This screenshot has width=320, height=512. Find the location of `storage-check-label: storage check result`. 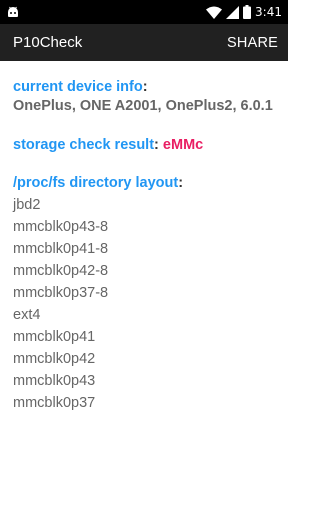

storage-check-label: storage check result is located at coordinates (84, 145).